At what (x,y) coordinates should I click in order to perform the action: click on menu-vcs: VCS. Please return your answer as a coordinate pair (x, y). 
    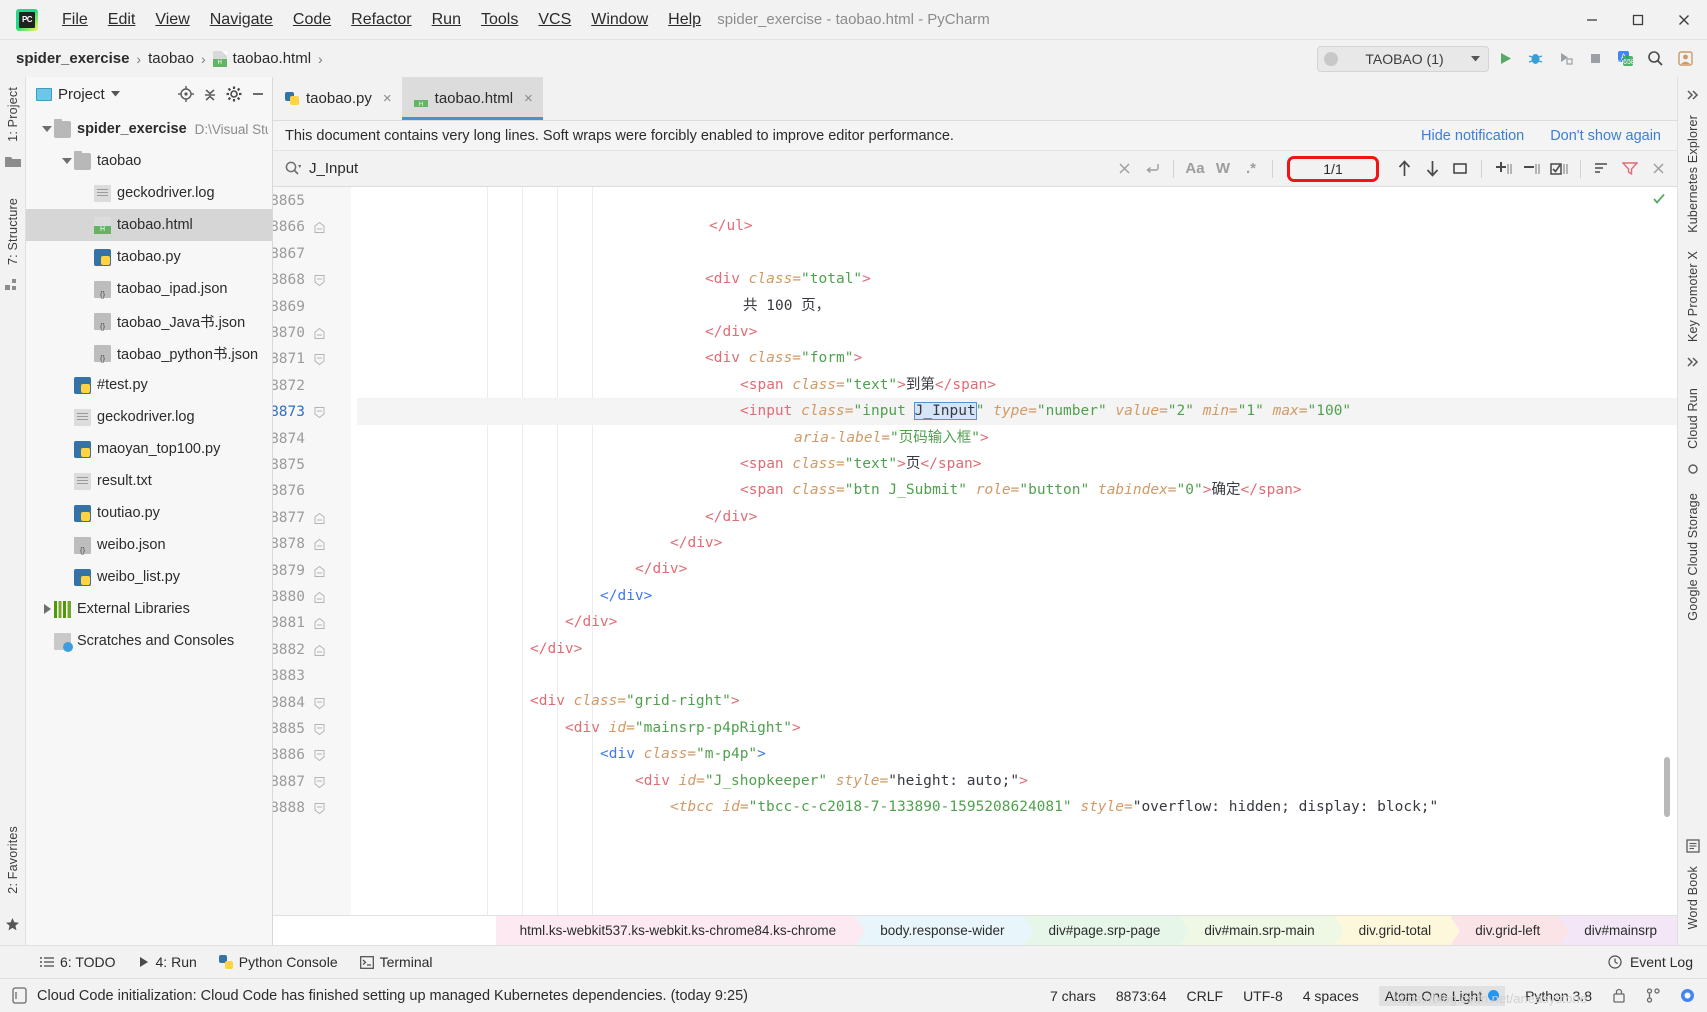
    Looking at the image, I should click on (554, 20).